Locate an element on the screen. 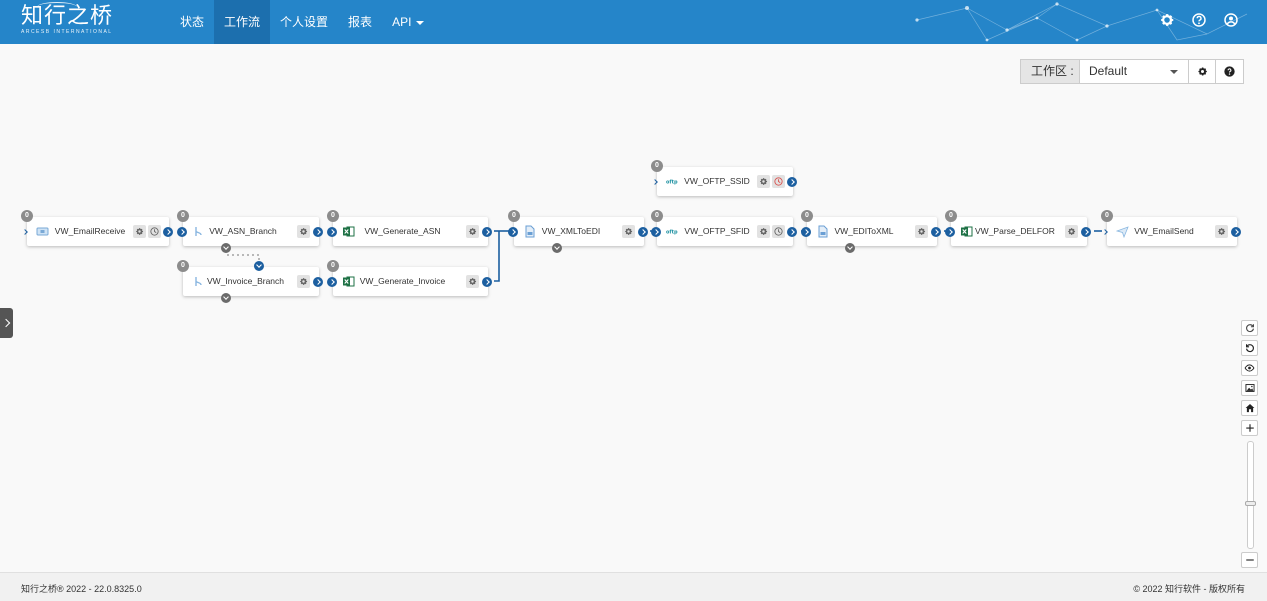  node-label: VW_Invoice_Branch is located at coordinates (246, 281).